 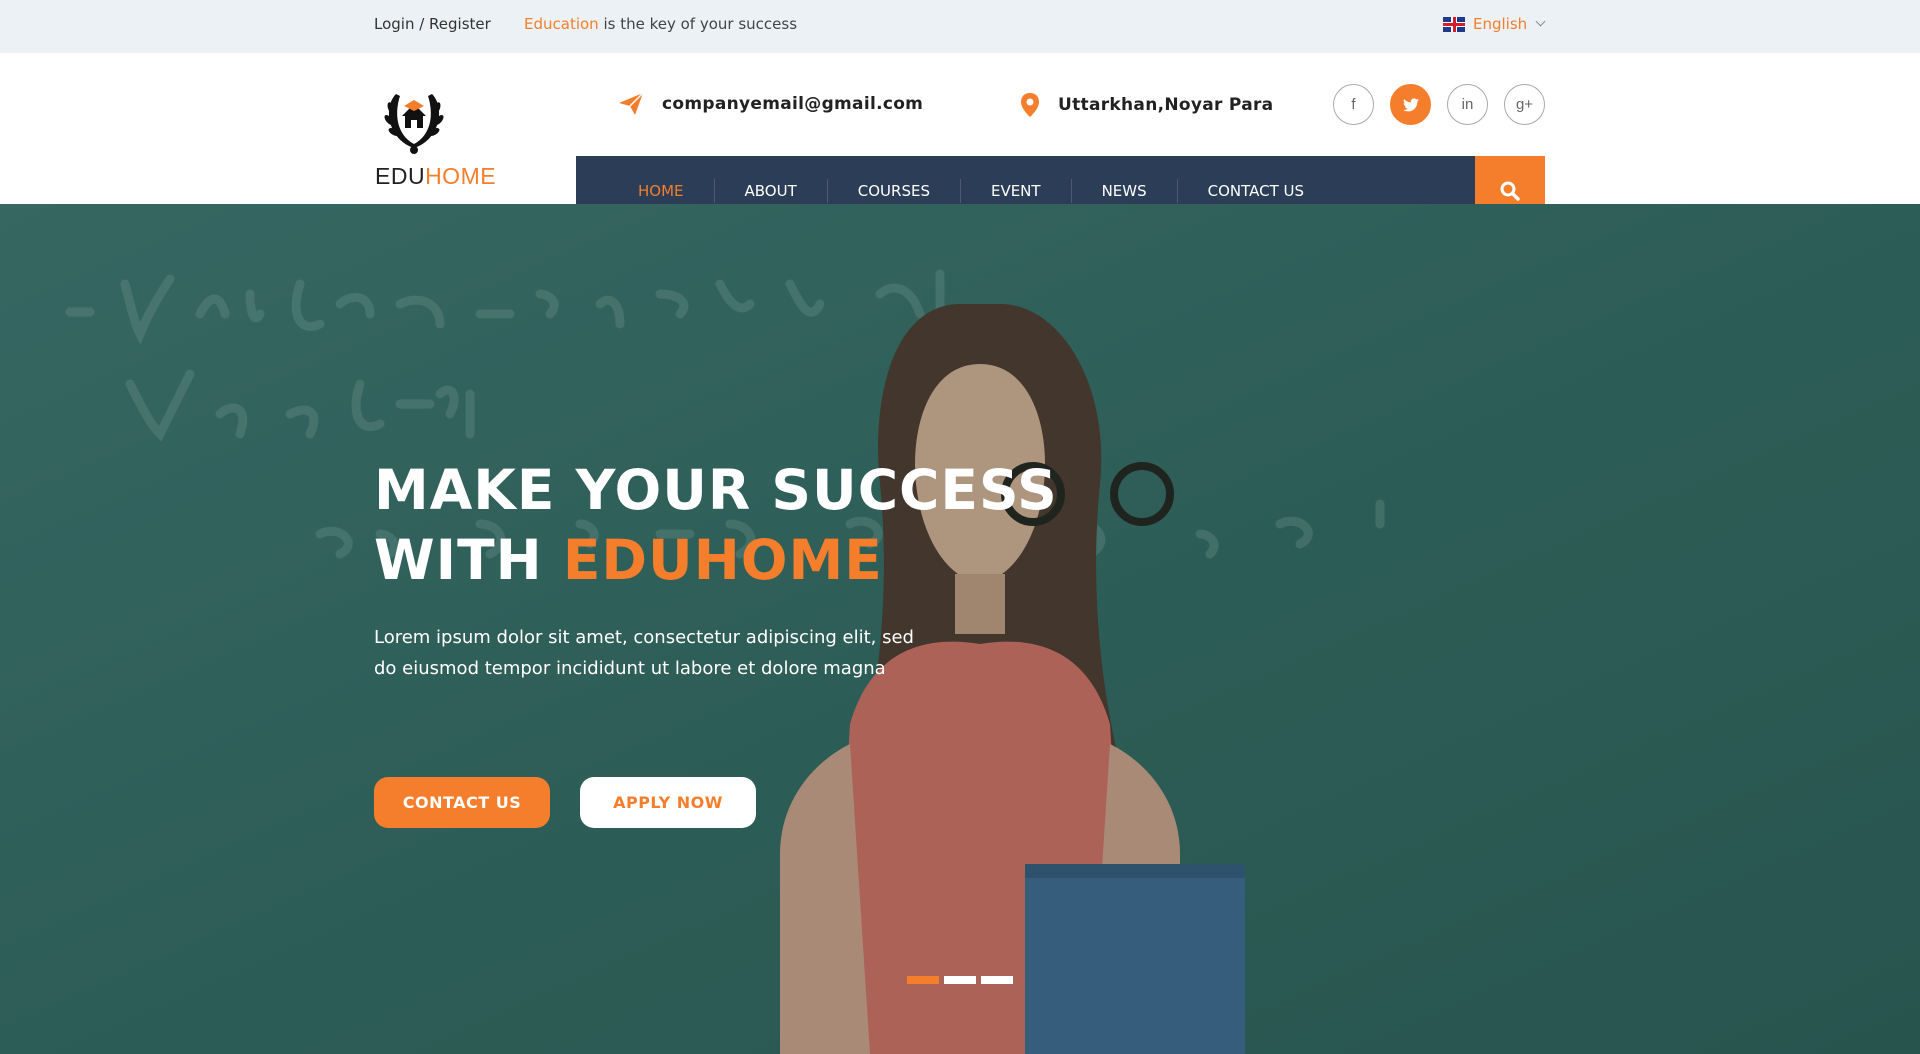 I want to click on map-pin-icon, so click(x=1030, y=105).